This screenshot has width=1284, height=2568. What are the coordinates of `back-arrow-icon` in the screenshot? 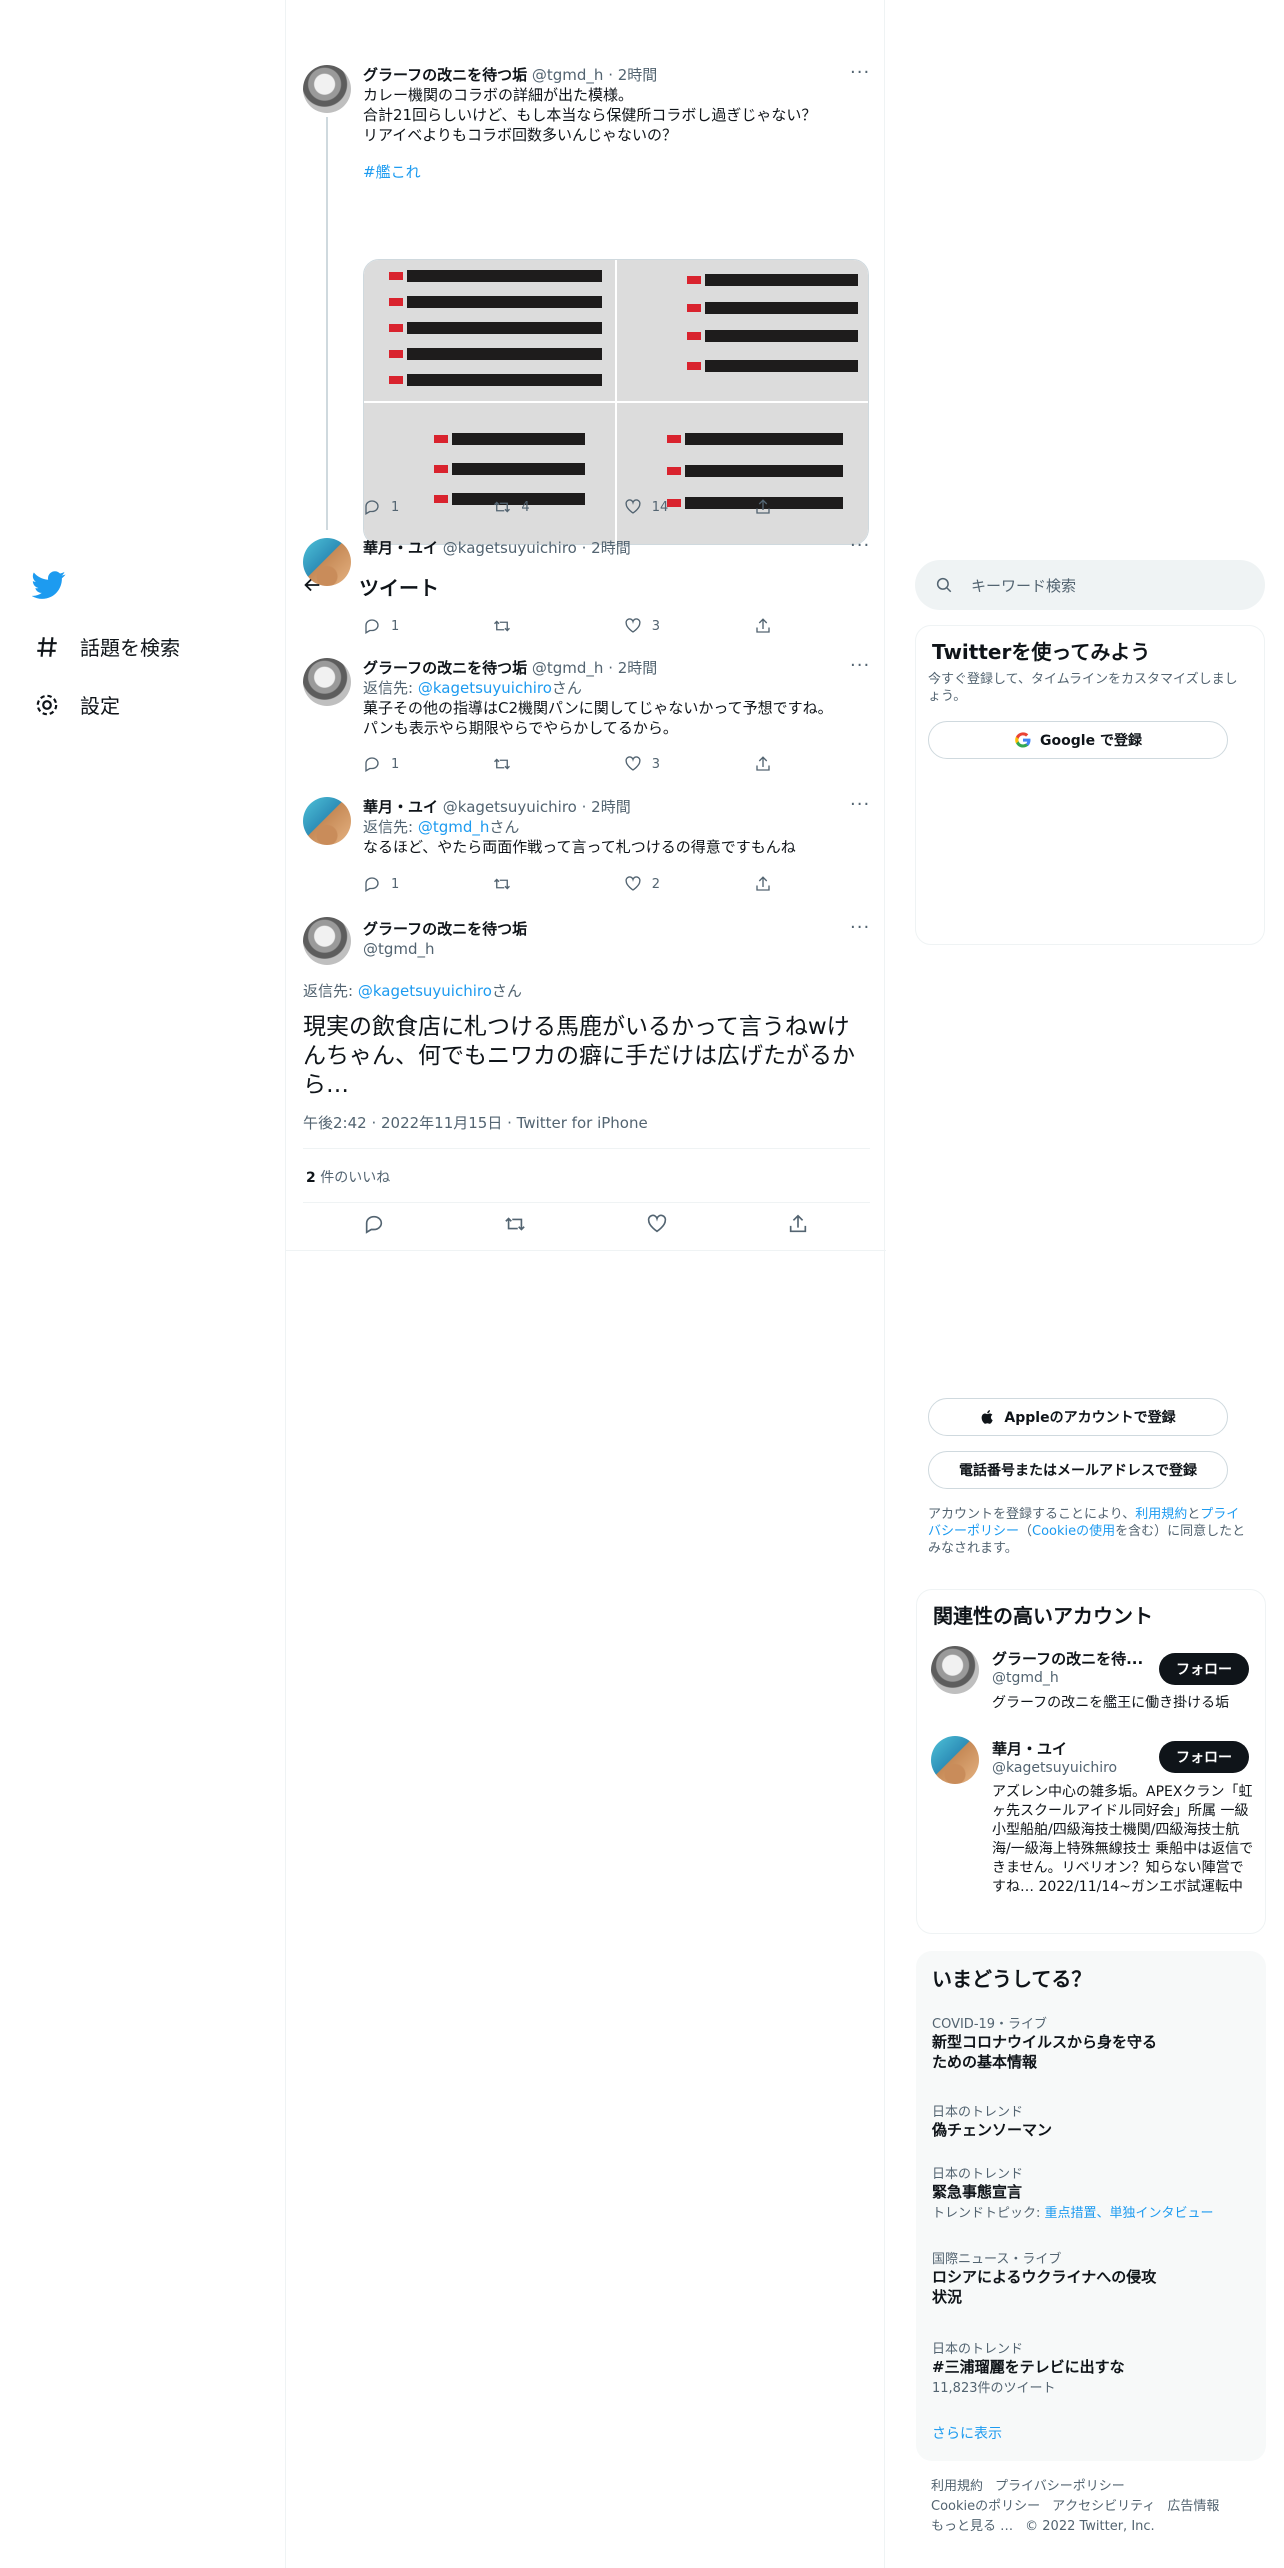 It's located at (312, 585).